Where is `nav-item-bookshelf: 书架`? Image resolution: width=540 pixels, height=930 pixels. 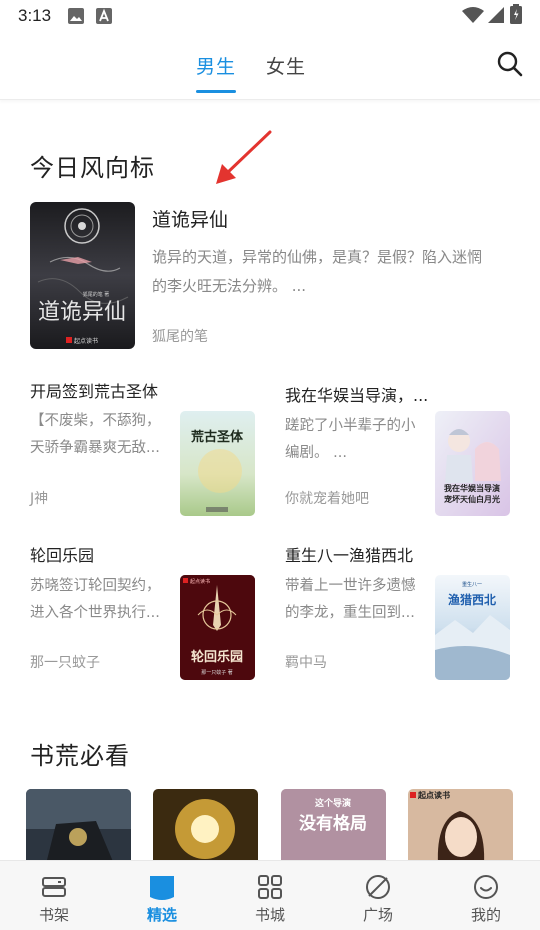 nav-item-bookshelf: 书架 is located at coordinates (54, 895).